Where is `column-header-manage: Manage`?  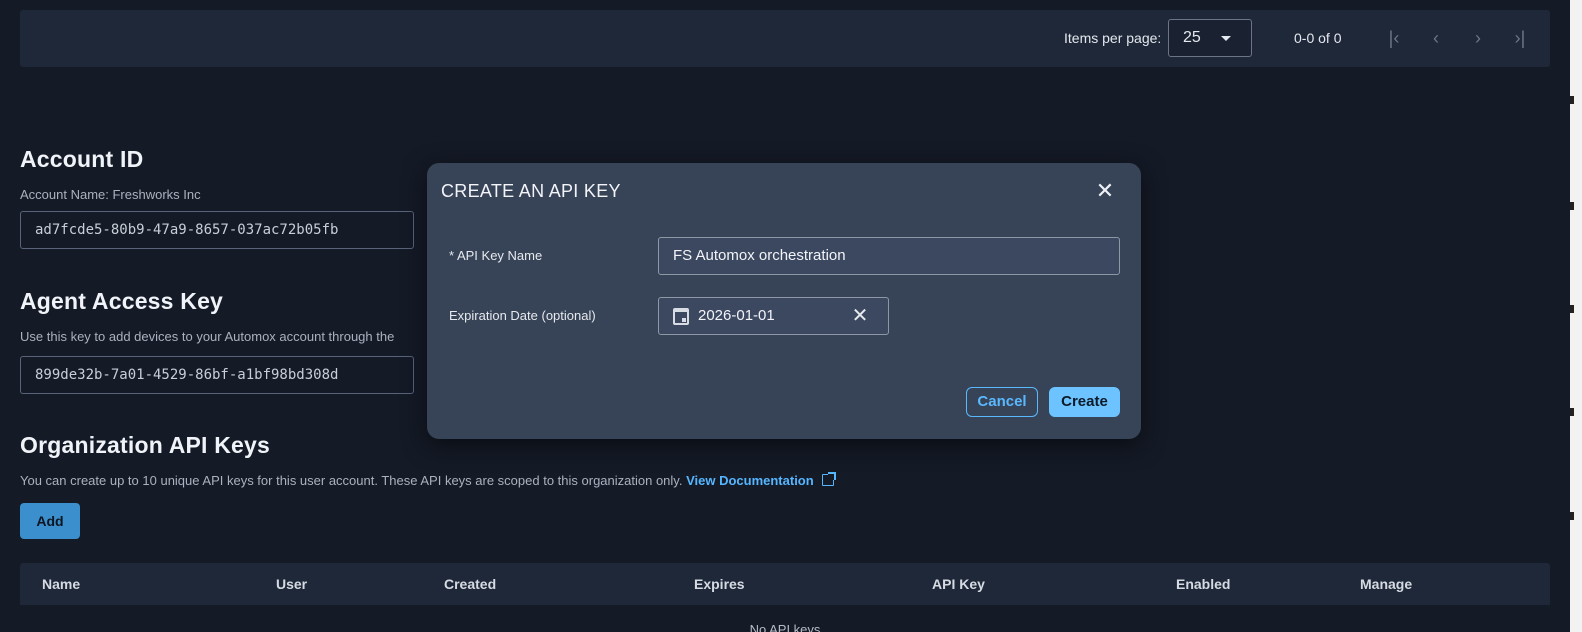 column-header-manage: Manage is located at coordinates (1386, 584).